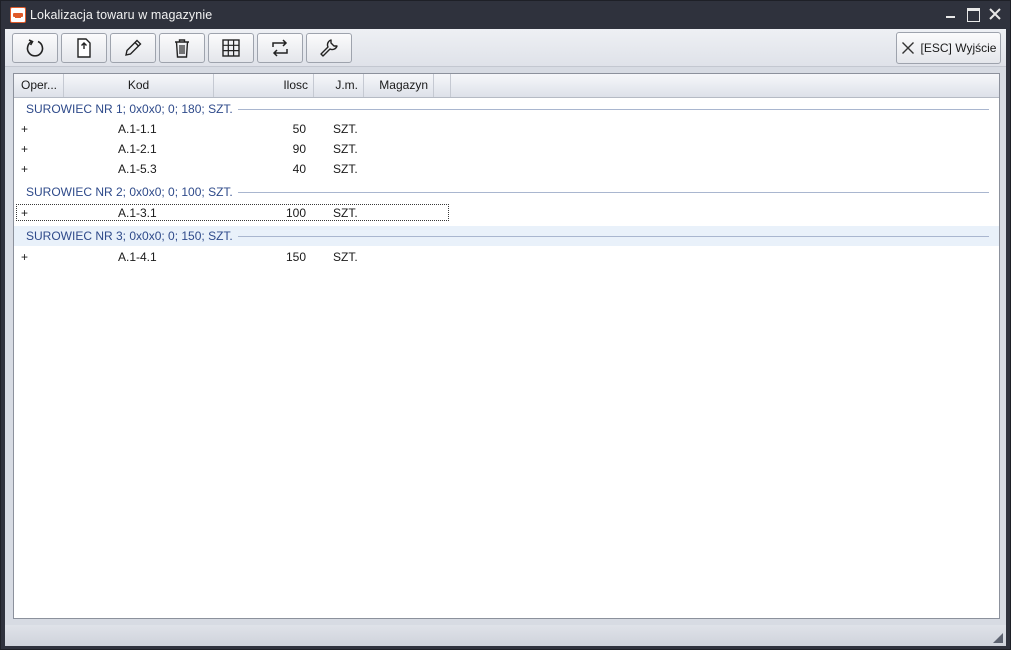 This screenshot has width=1011, height=650. What do you see at coordinates (506, 213) in the screenshot?
I see `table-row-selected: + A.1-3.1 100 SZT.` at bounding box center [506, 213].